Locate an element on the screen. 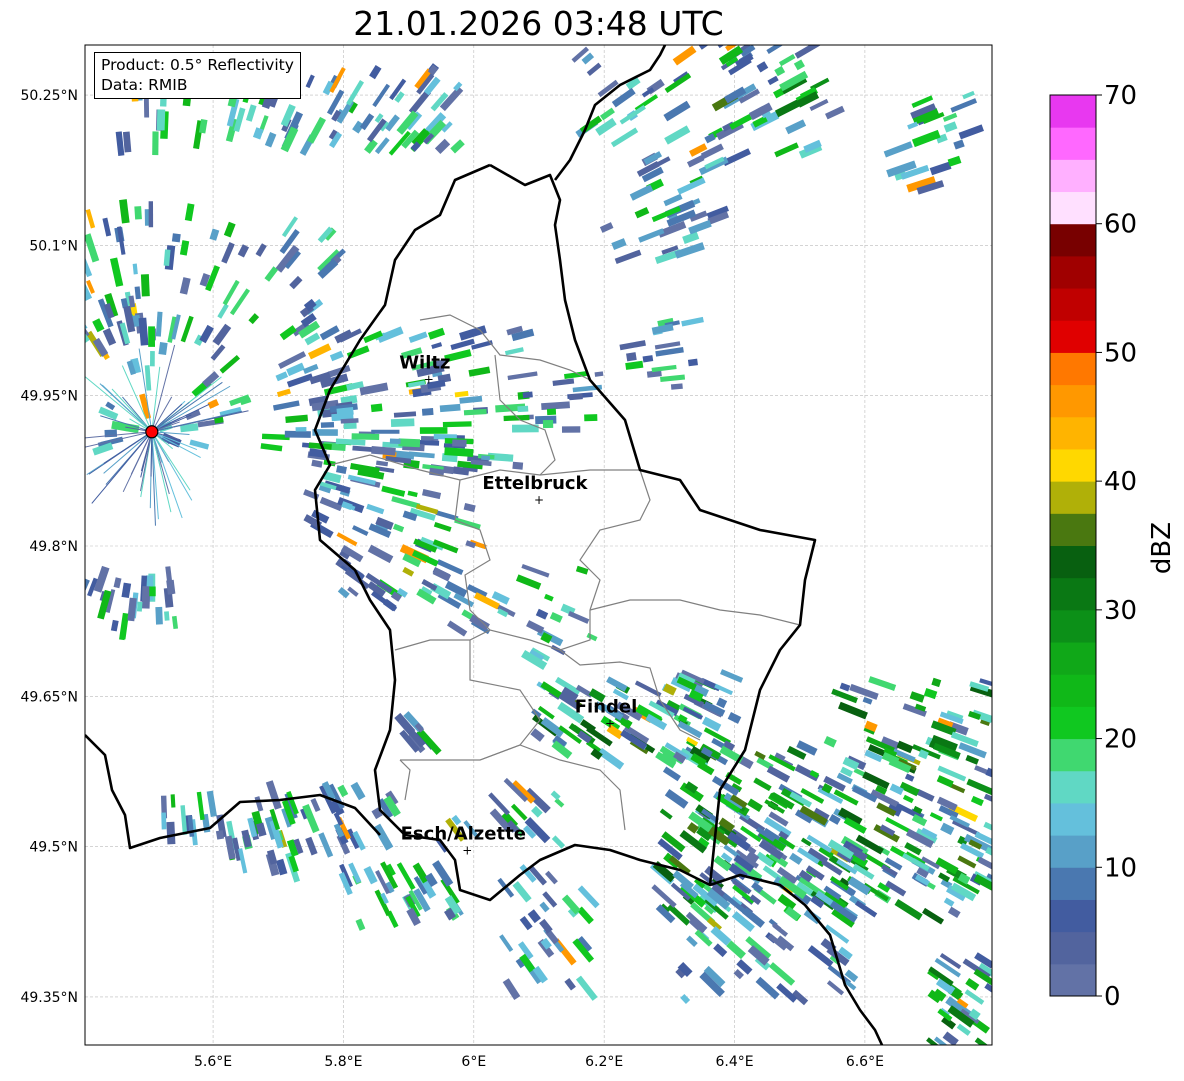  product-label: Product: 0.5° Reflectivity is located at coordinates (197, 65).